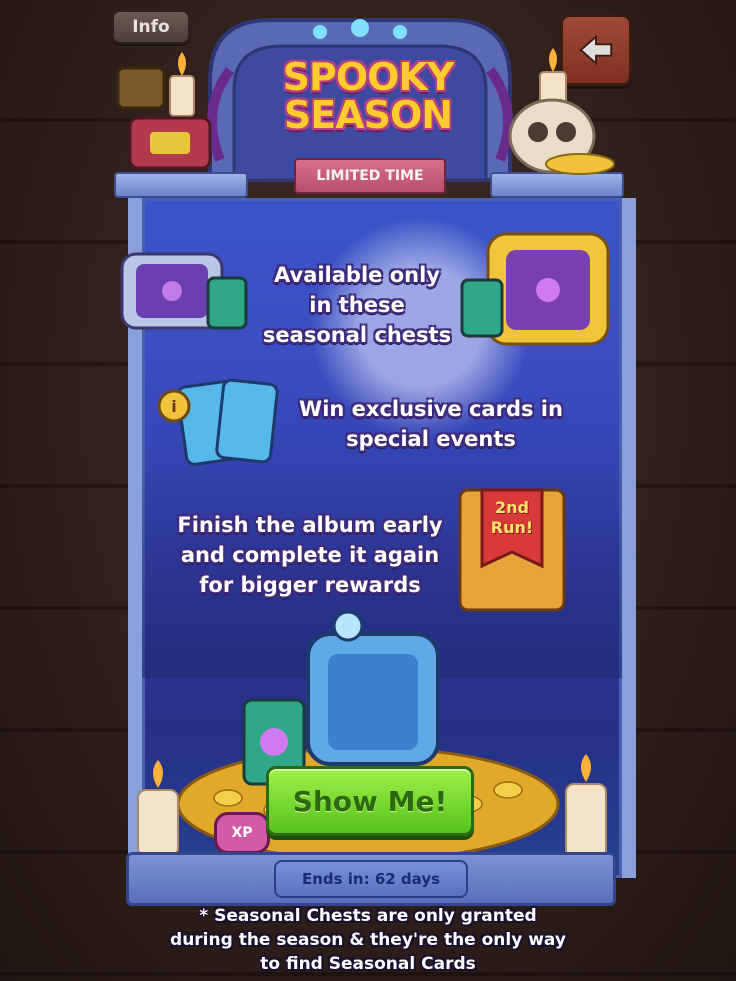 The image size is (736, 981). I want to click on footnote-line-1: * Seasonal Chests are only granted, so click(368, 916).